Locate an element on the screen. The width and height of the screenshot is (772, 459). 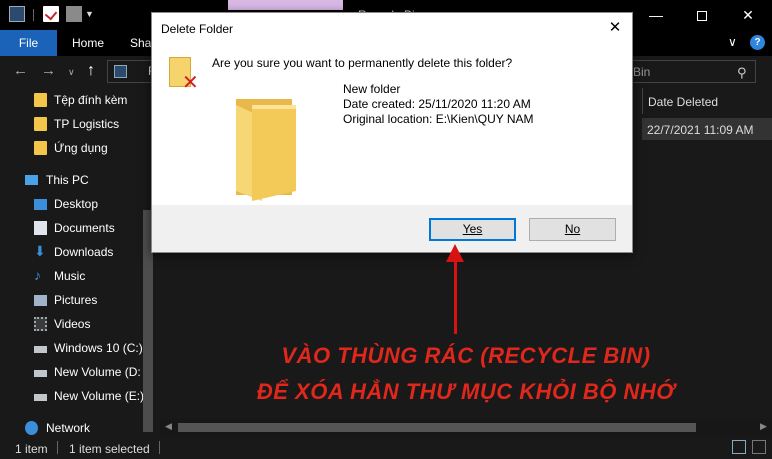
sidebar-item-drive-c: Windows 10 (C:) is located at coordinates (78, 349).